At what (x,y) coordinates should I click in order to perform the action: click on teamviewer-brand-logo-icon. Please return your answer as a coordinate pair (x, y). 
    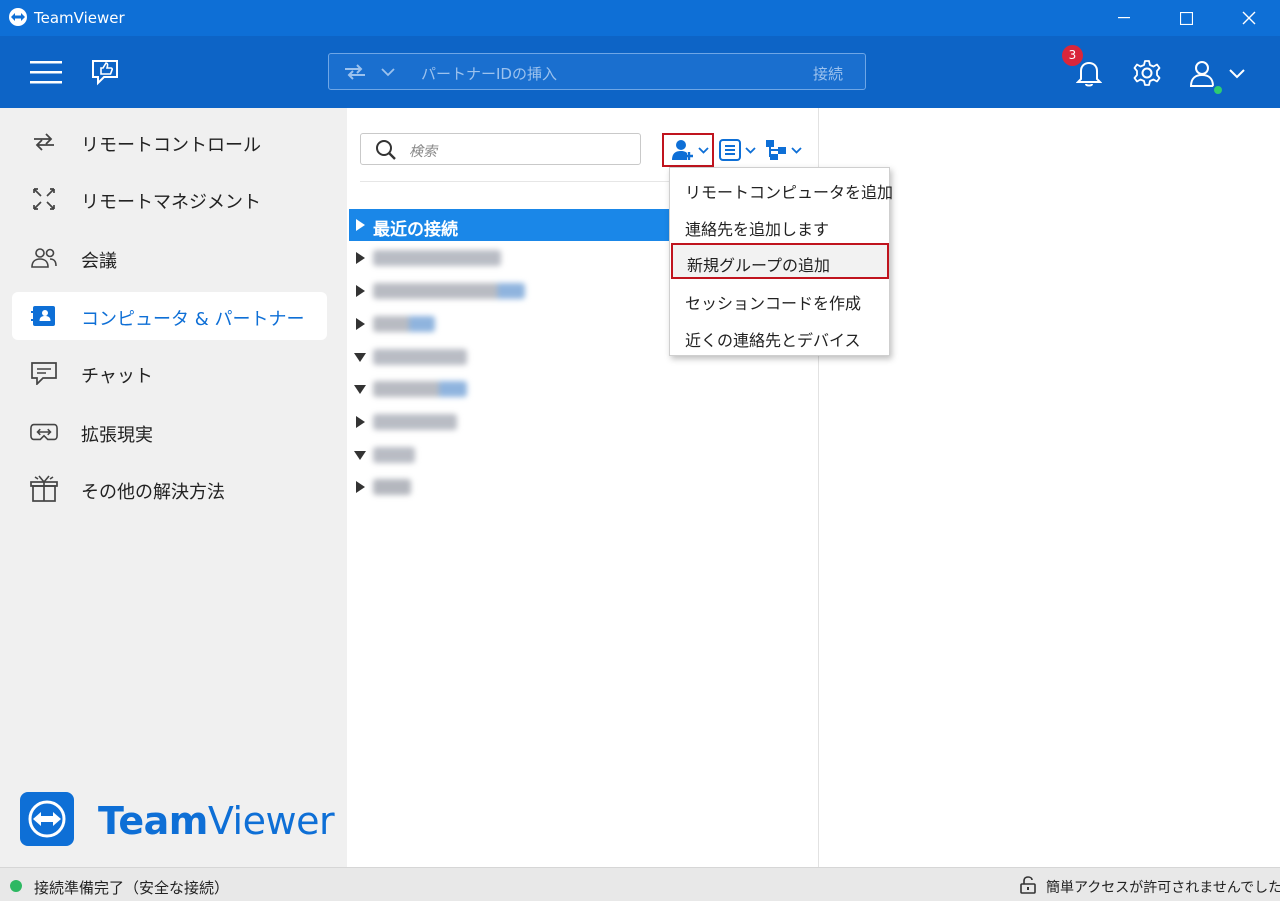
    Looking at the image, I should click on (47, 819).